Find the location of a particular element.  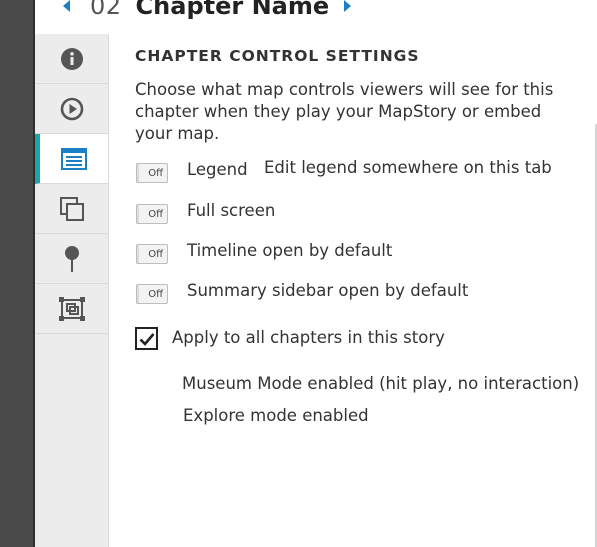

legend-label: Legend is located at coordinates (217, 169).